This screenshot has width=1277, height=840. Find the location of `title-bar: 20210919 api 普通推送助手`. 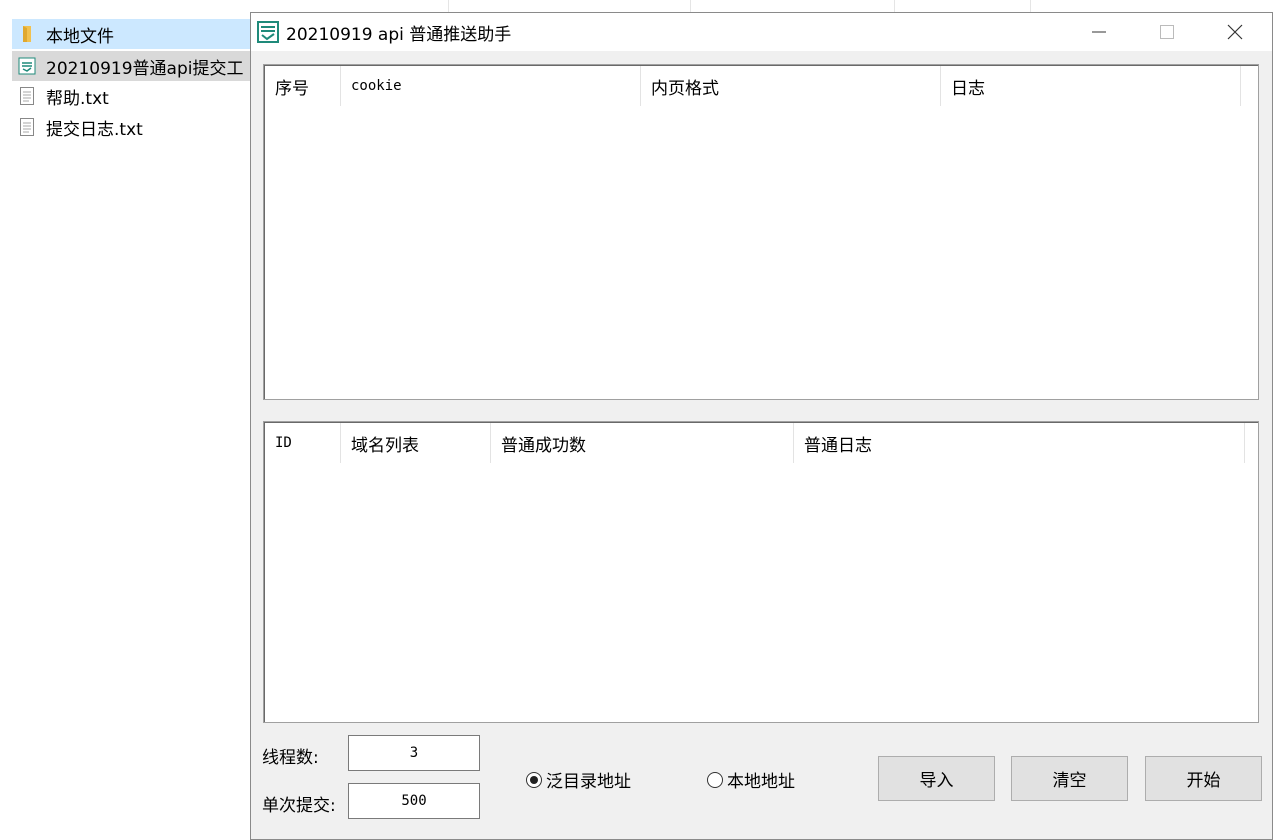

title-bar: 20210919 api 普通推送助手 is located at coordinates (761, 32).